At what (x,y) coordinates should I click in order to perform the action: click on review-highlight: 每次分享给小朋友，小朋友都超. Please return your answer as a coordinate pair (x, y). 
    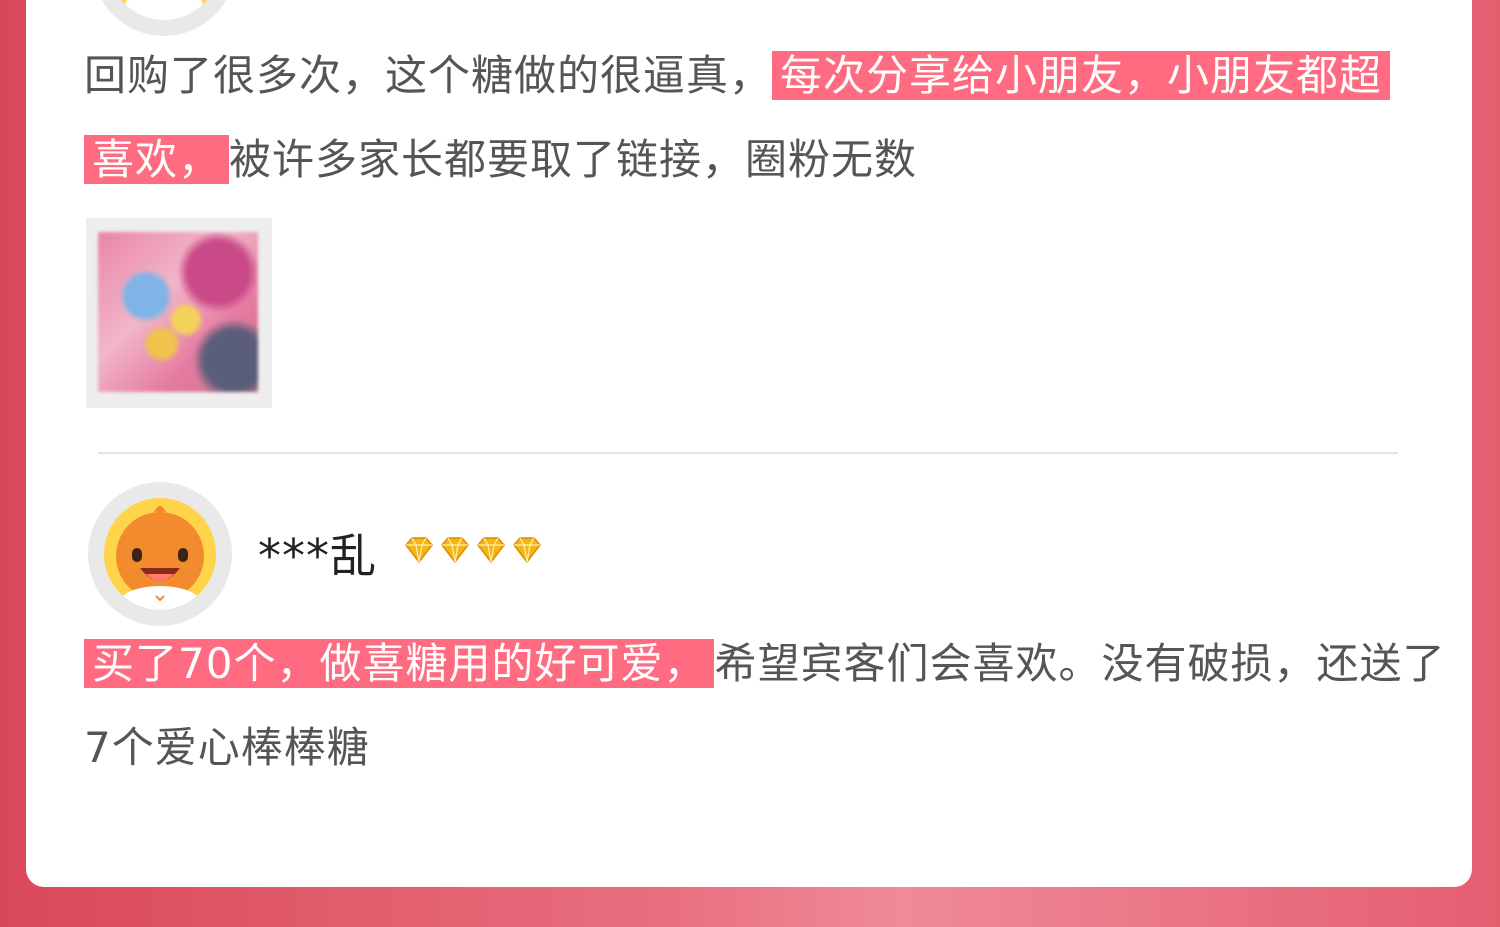
    Looking at the image, I should click on (1081, 75).